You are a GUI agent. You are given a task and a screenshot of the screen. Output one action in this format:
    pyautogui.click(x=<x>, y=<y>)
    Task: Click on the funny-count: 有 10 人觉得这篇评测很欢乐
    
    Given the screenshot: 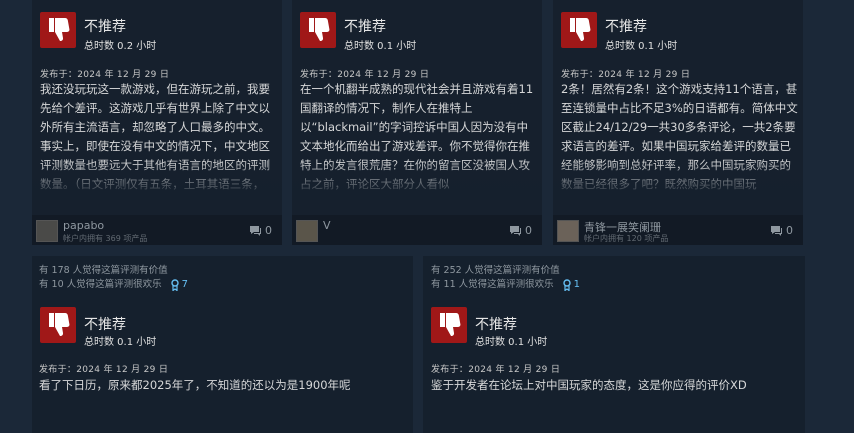 What is the action you would take?
    pyautogui.click(x=100, y=284)
    